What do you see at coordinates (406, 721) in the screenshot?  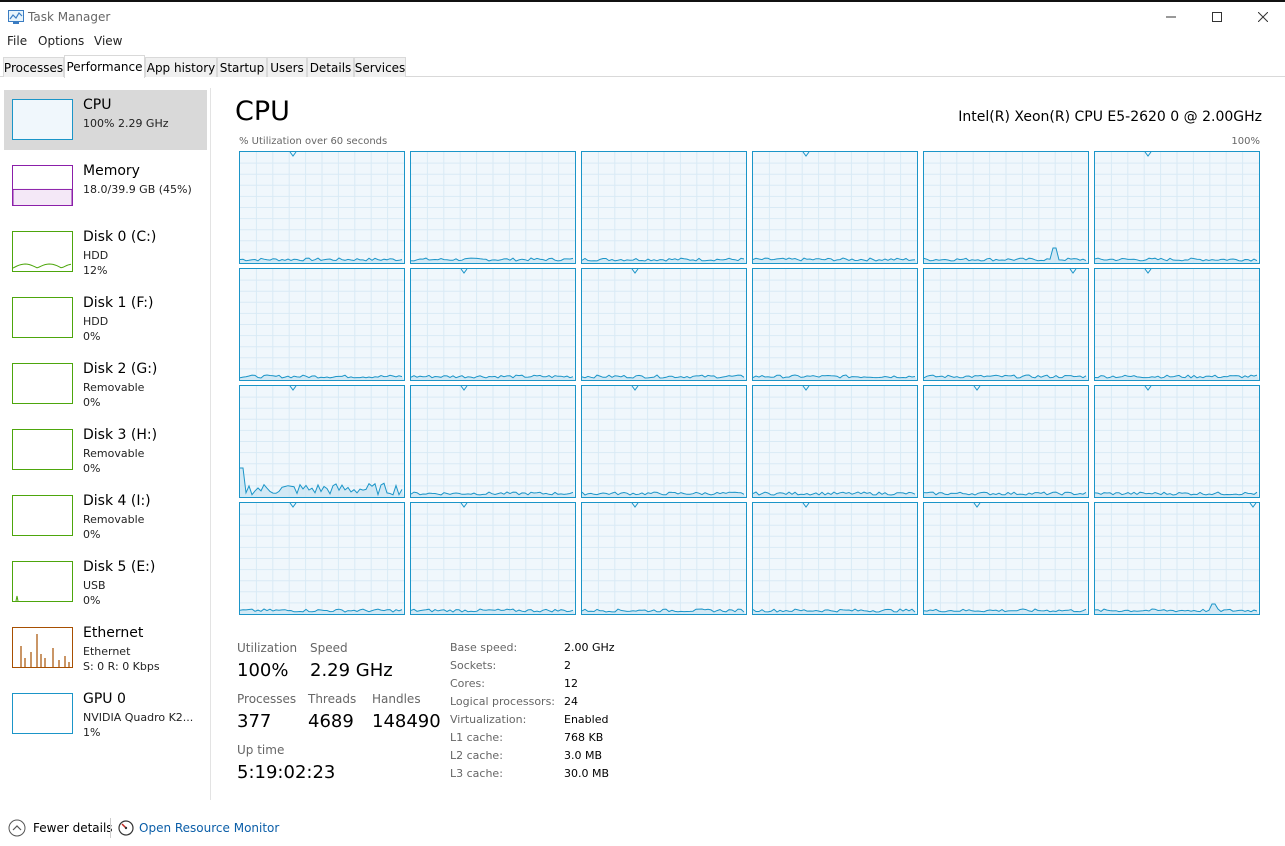 I see `handles-value: 148490` at bounding box center [406, 721].